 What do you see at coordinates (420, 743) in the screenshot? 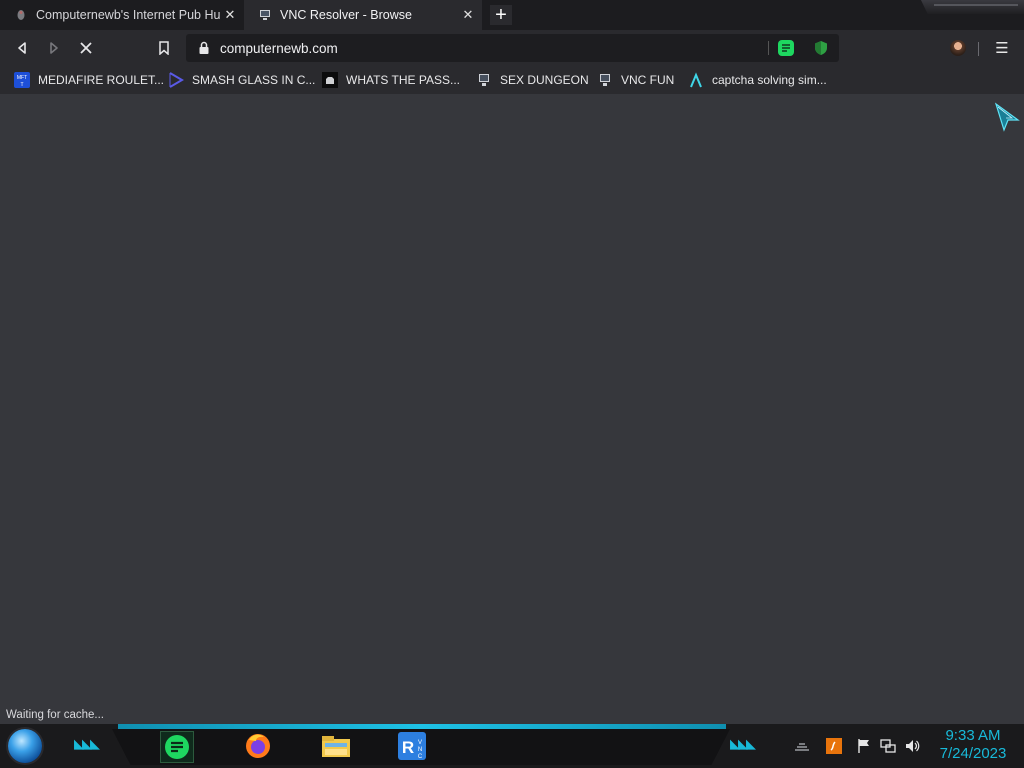
I see `svg-text: V` at bounding box center [420, 743].